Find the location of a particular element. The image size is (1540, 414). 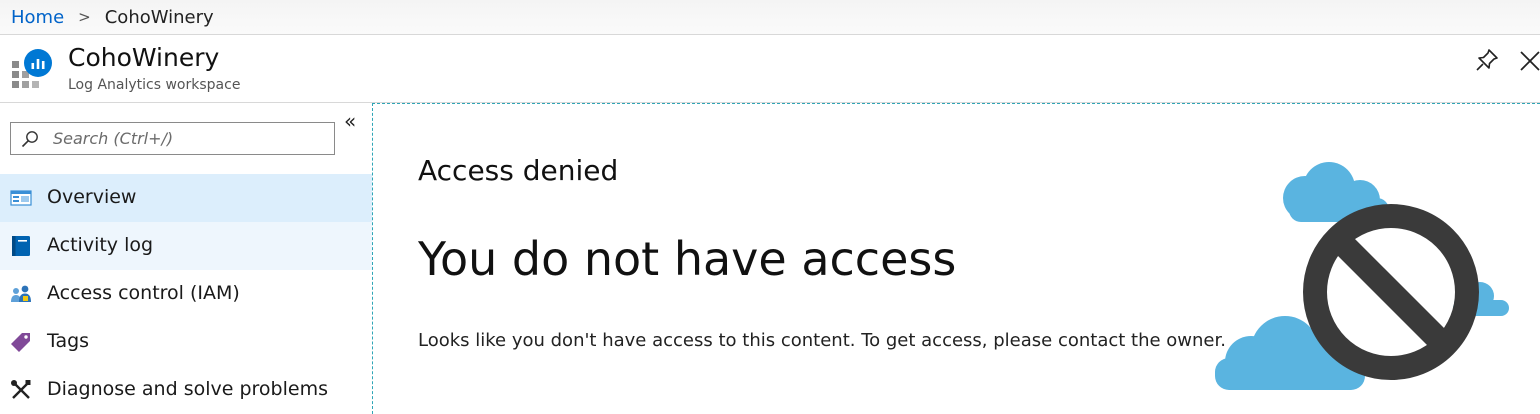

menu-item-activity-log: Activity log is located at coordinates (186, 246).